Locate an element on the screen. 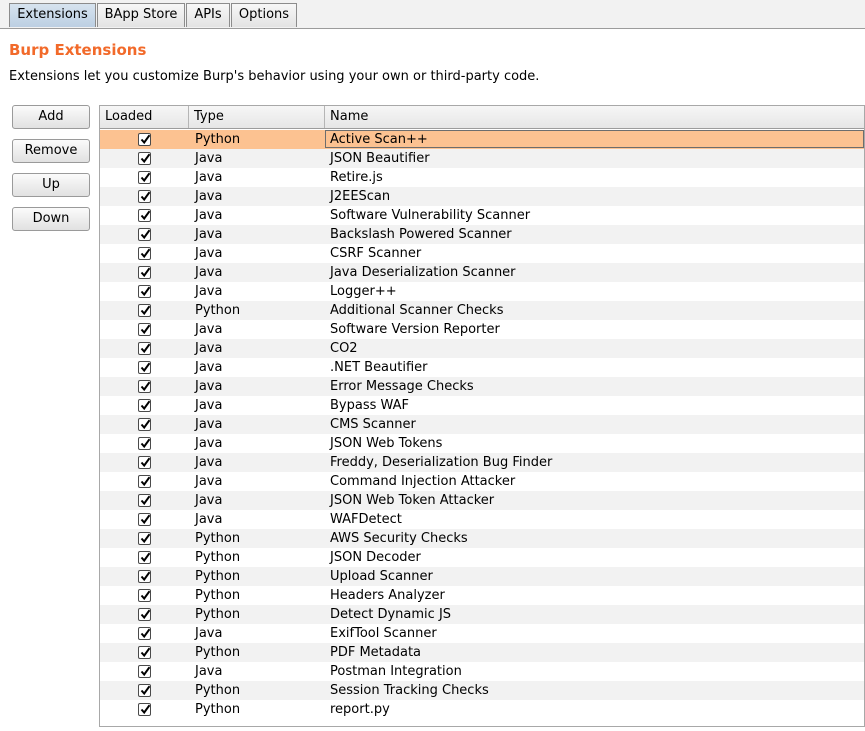  table-row: Java Software Vulnerability Scanner is located at coordinates (482, 215).